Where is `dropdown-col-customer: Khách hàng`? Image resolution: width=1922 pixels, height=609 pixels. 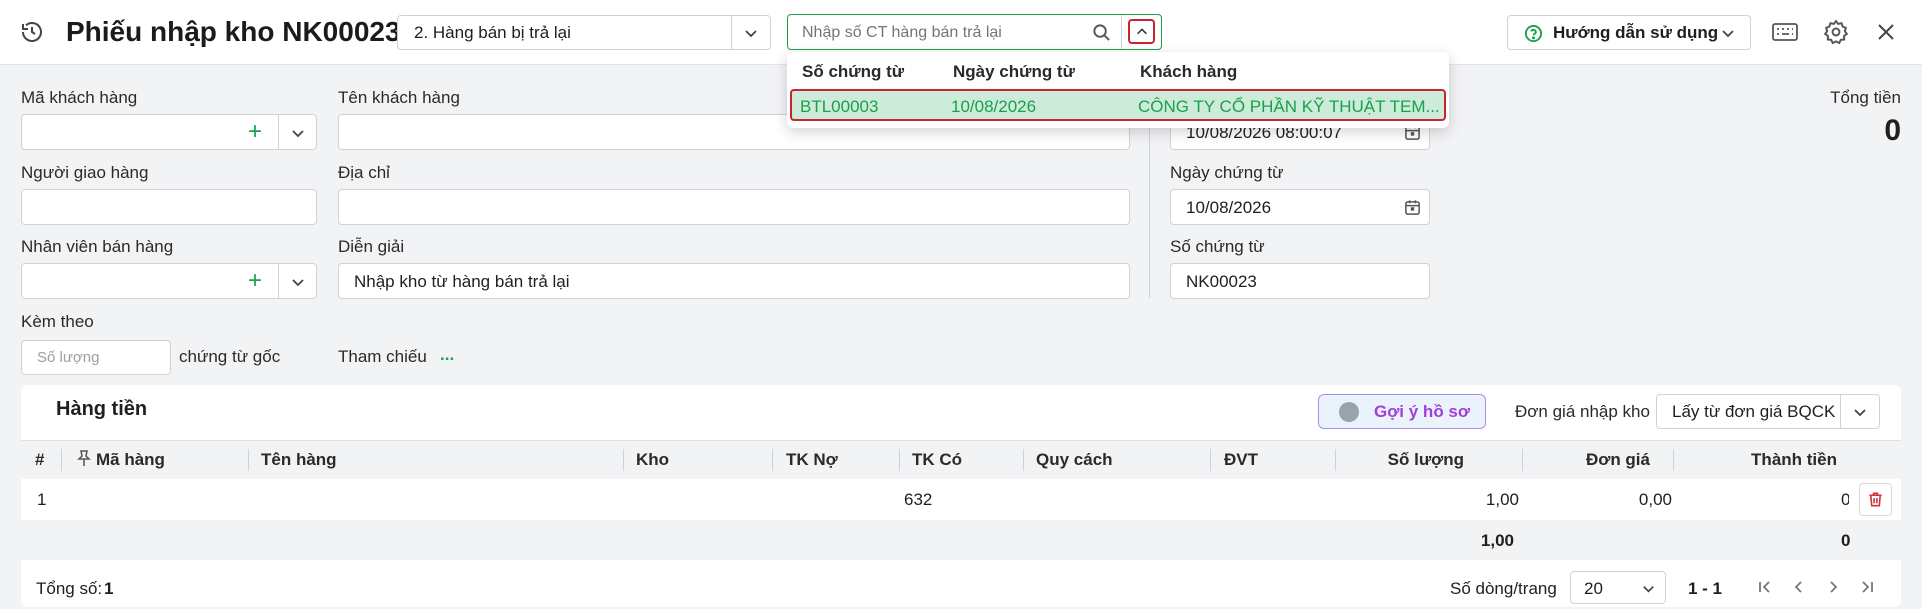
dropdown-col-customer: Khách hàng is located at coordinates (1189, 71).